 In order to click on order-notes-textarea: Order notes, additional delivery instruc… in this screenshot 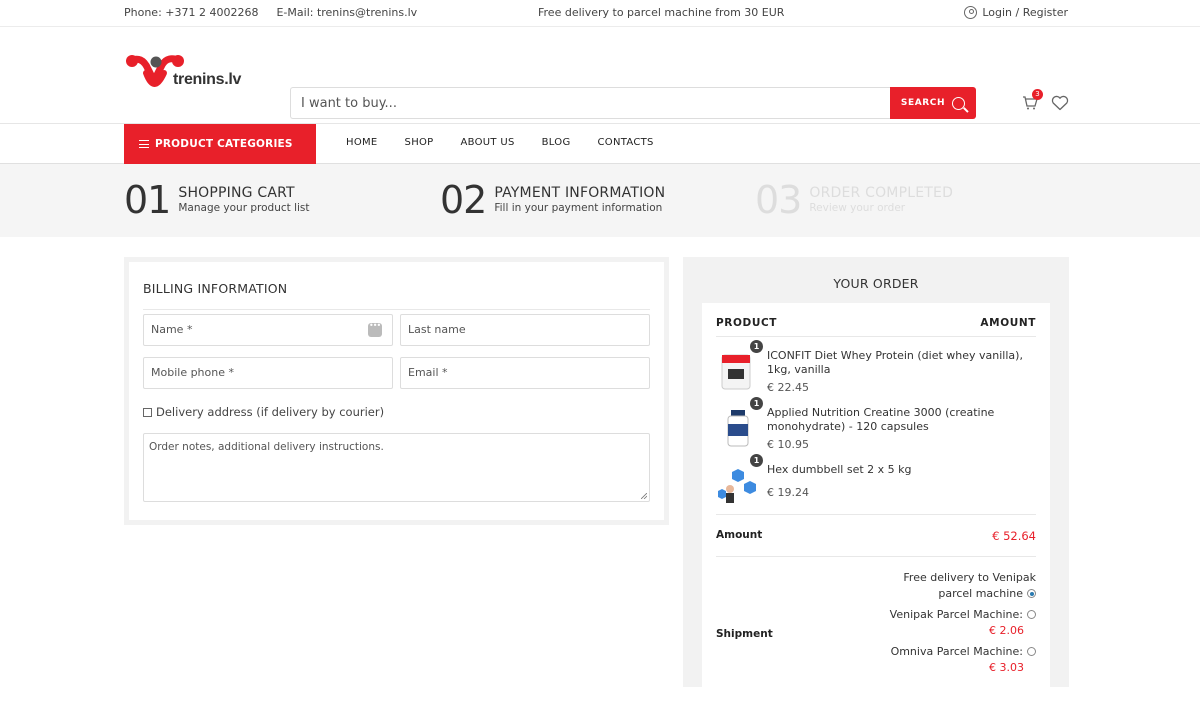, I will do `click(396, 467)`.